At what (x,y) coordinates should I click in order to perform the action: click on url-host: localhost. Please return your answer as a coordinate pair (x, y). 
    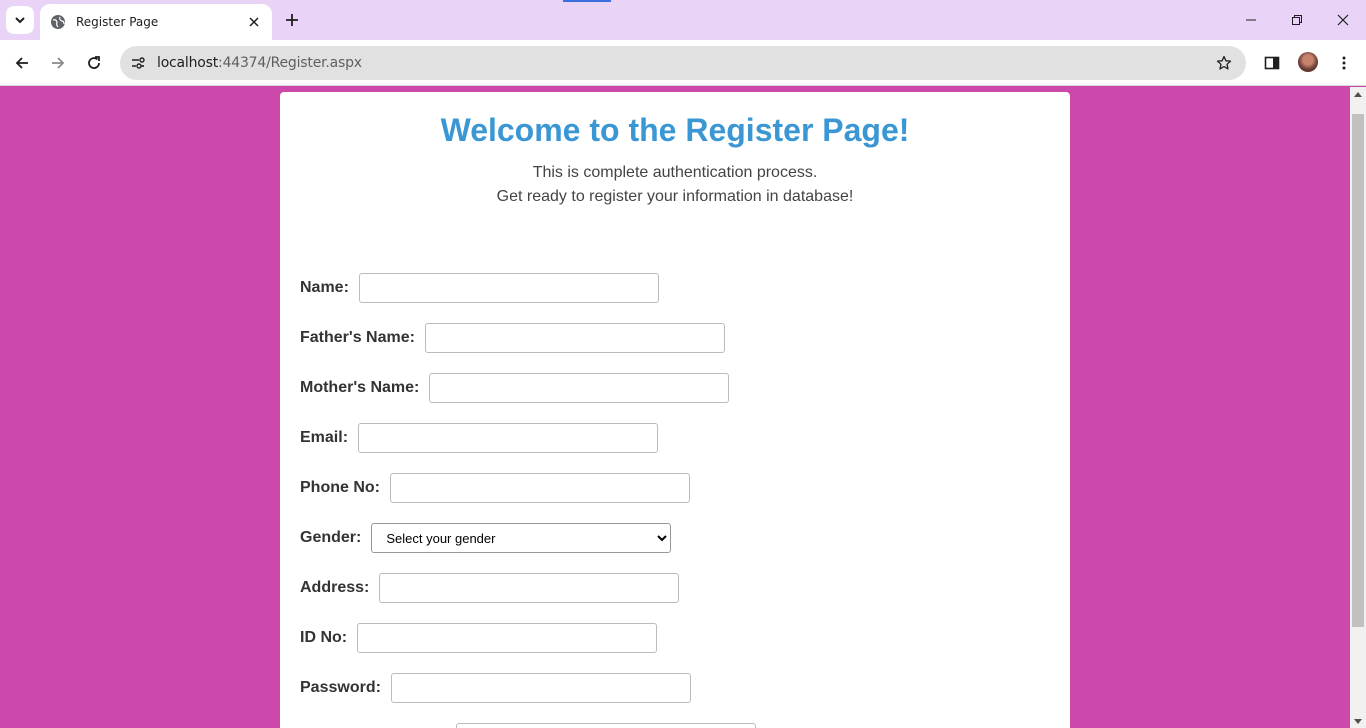
    Looking at the image, I should click on (188, 63).